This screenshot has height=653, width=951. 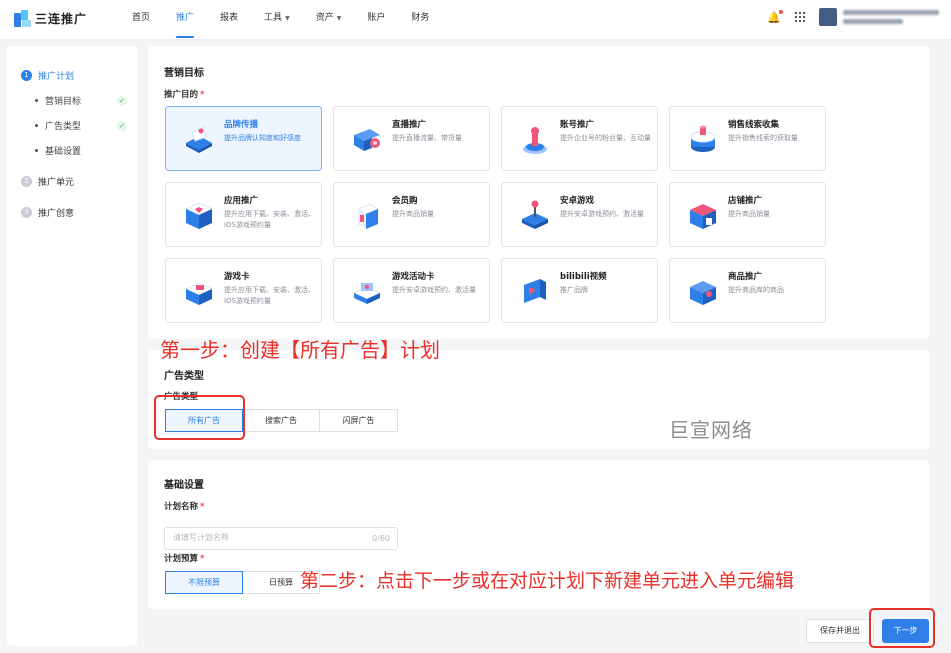 I want to click on objective-name: 会员购, so click(x=405, y=201).